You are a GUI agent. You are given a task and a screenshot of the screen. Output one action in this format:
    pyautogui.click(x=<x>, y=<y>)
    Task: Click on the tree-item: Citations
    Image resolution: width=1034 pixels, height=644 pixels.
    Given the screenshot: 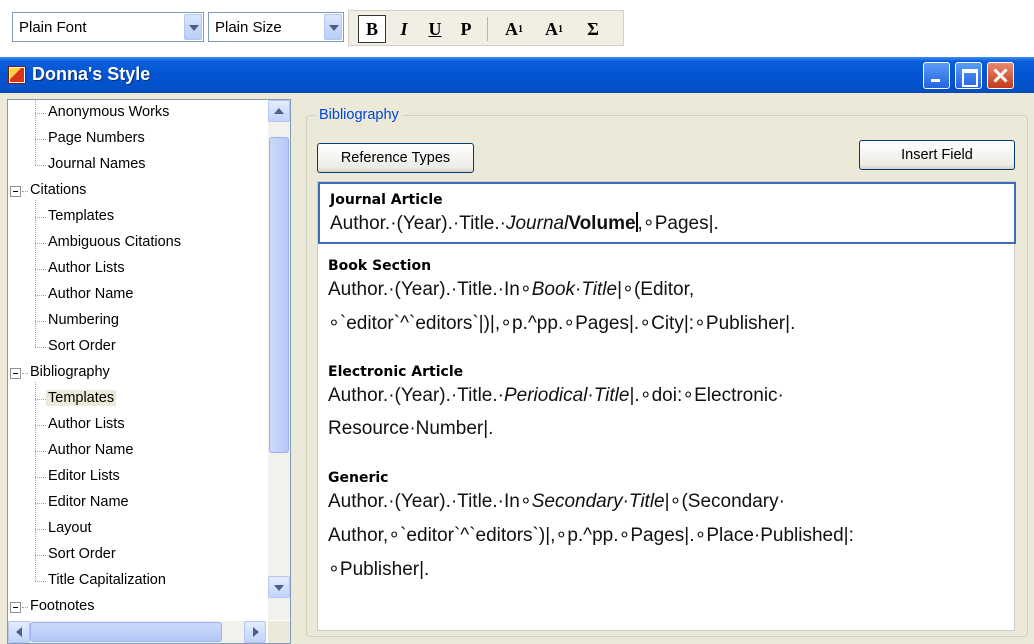 What is the action you would take?
    pyautogui.click(x=58, y=192)
    